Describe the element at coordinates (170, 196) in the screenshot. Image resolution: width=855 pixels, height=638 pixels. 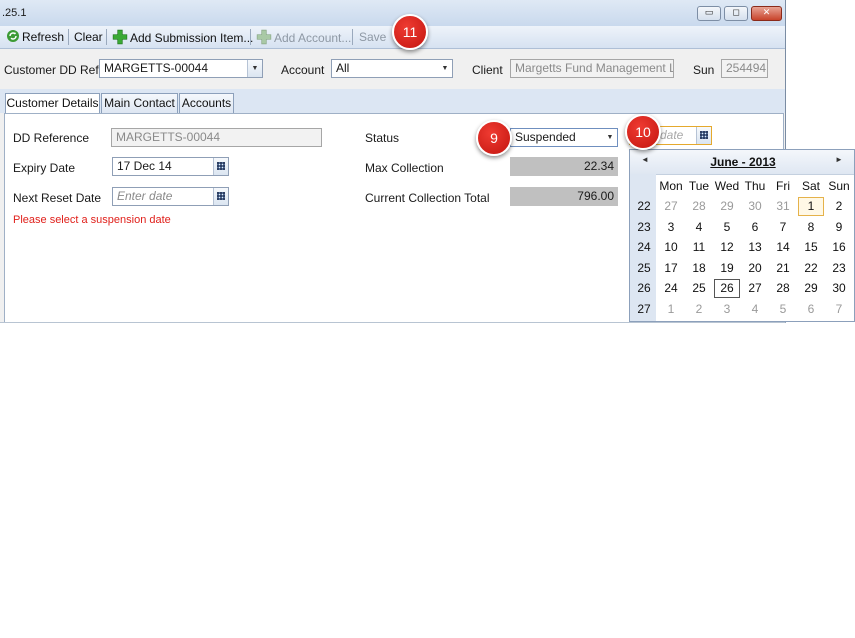
I see `next-reset-date-picker: Enter date` at that location.